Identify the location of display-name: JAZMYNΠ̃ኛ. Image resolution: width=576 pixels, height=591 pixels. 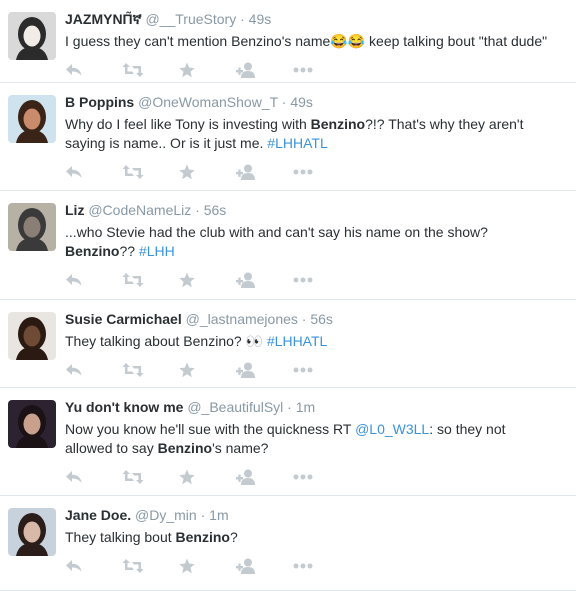
(103, 19).